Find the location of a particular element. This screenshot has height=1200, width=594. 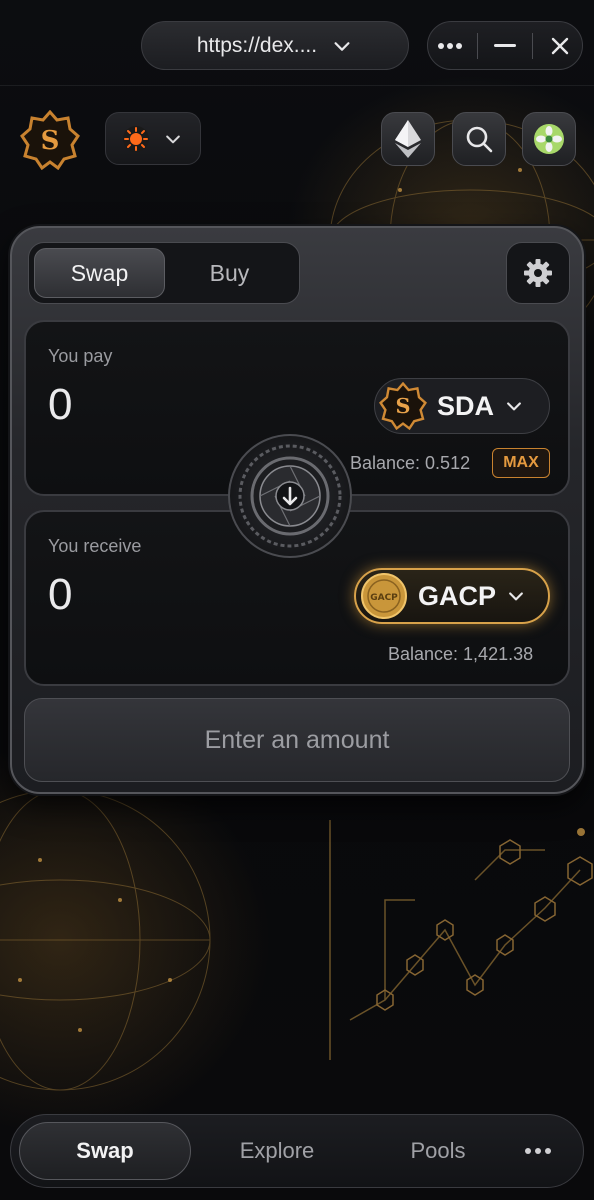

nav-more-button is located at coordinates (538, 1151).